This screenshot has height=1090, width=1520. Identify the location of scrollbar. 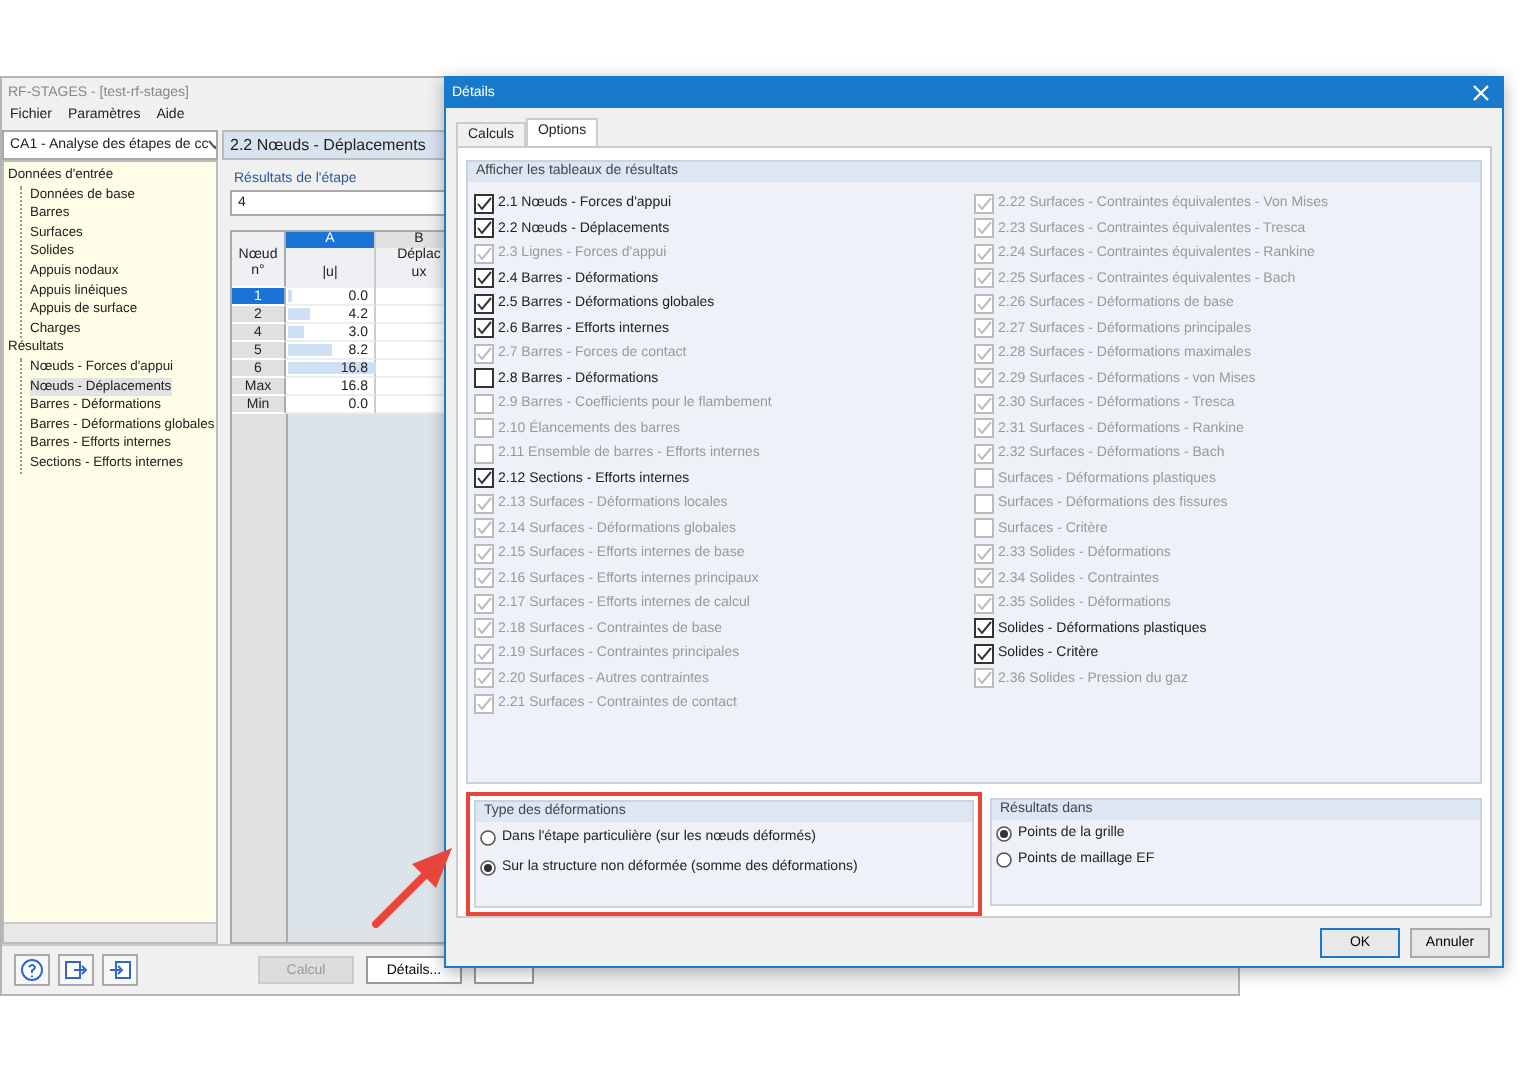
(110, 932).